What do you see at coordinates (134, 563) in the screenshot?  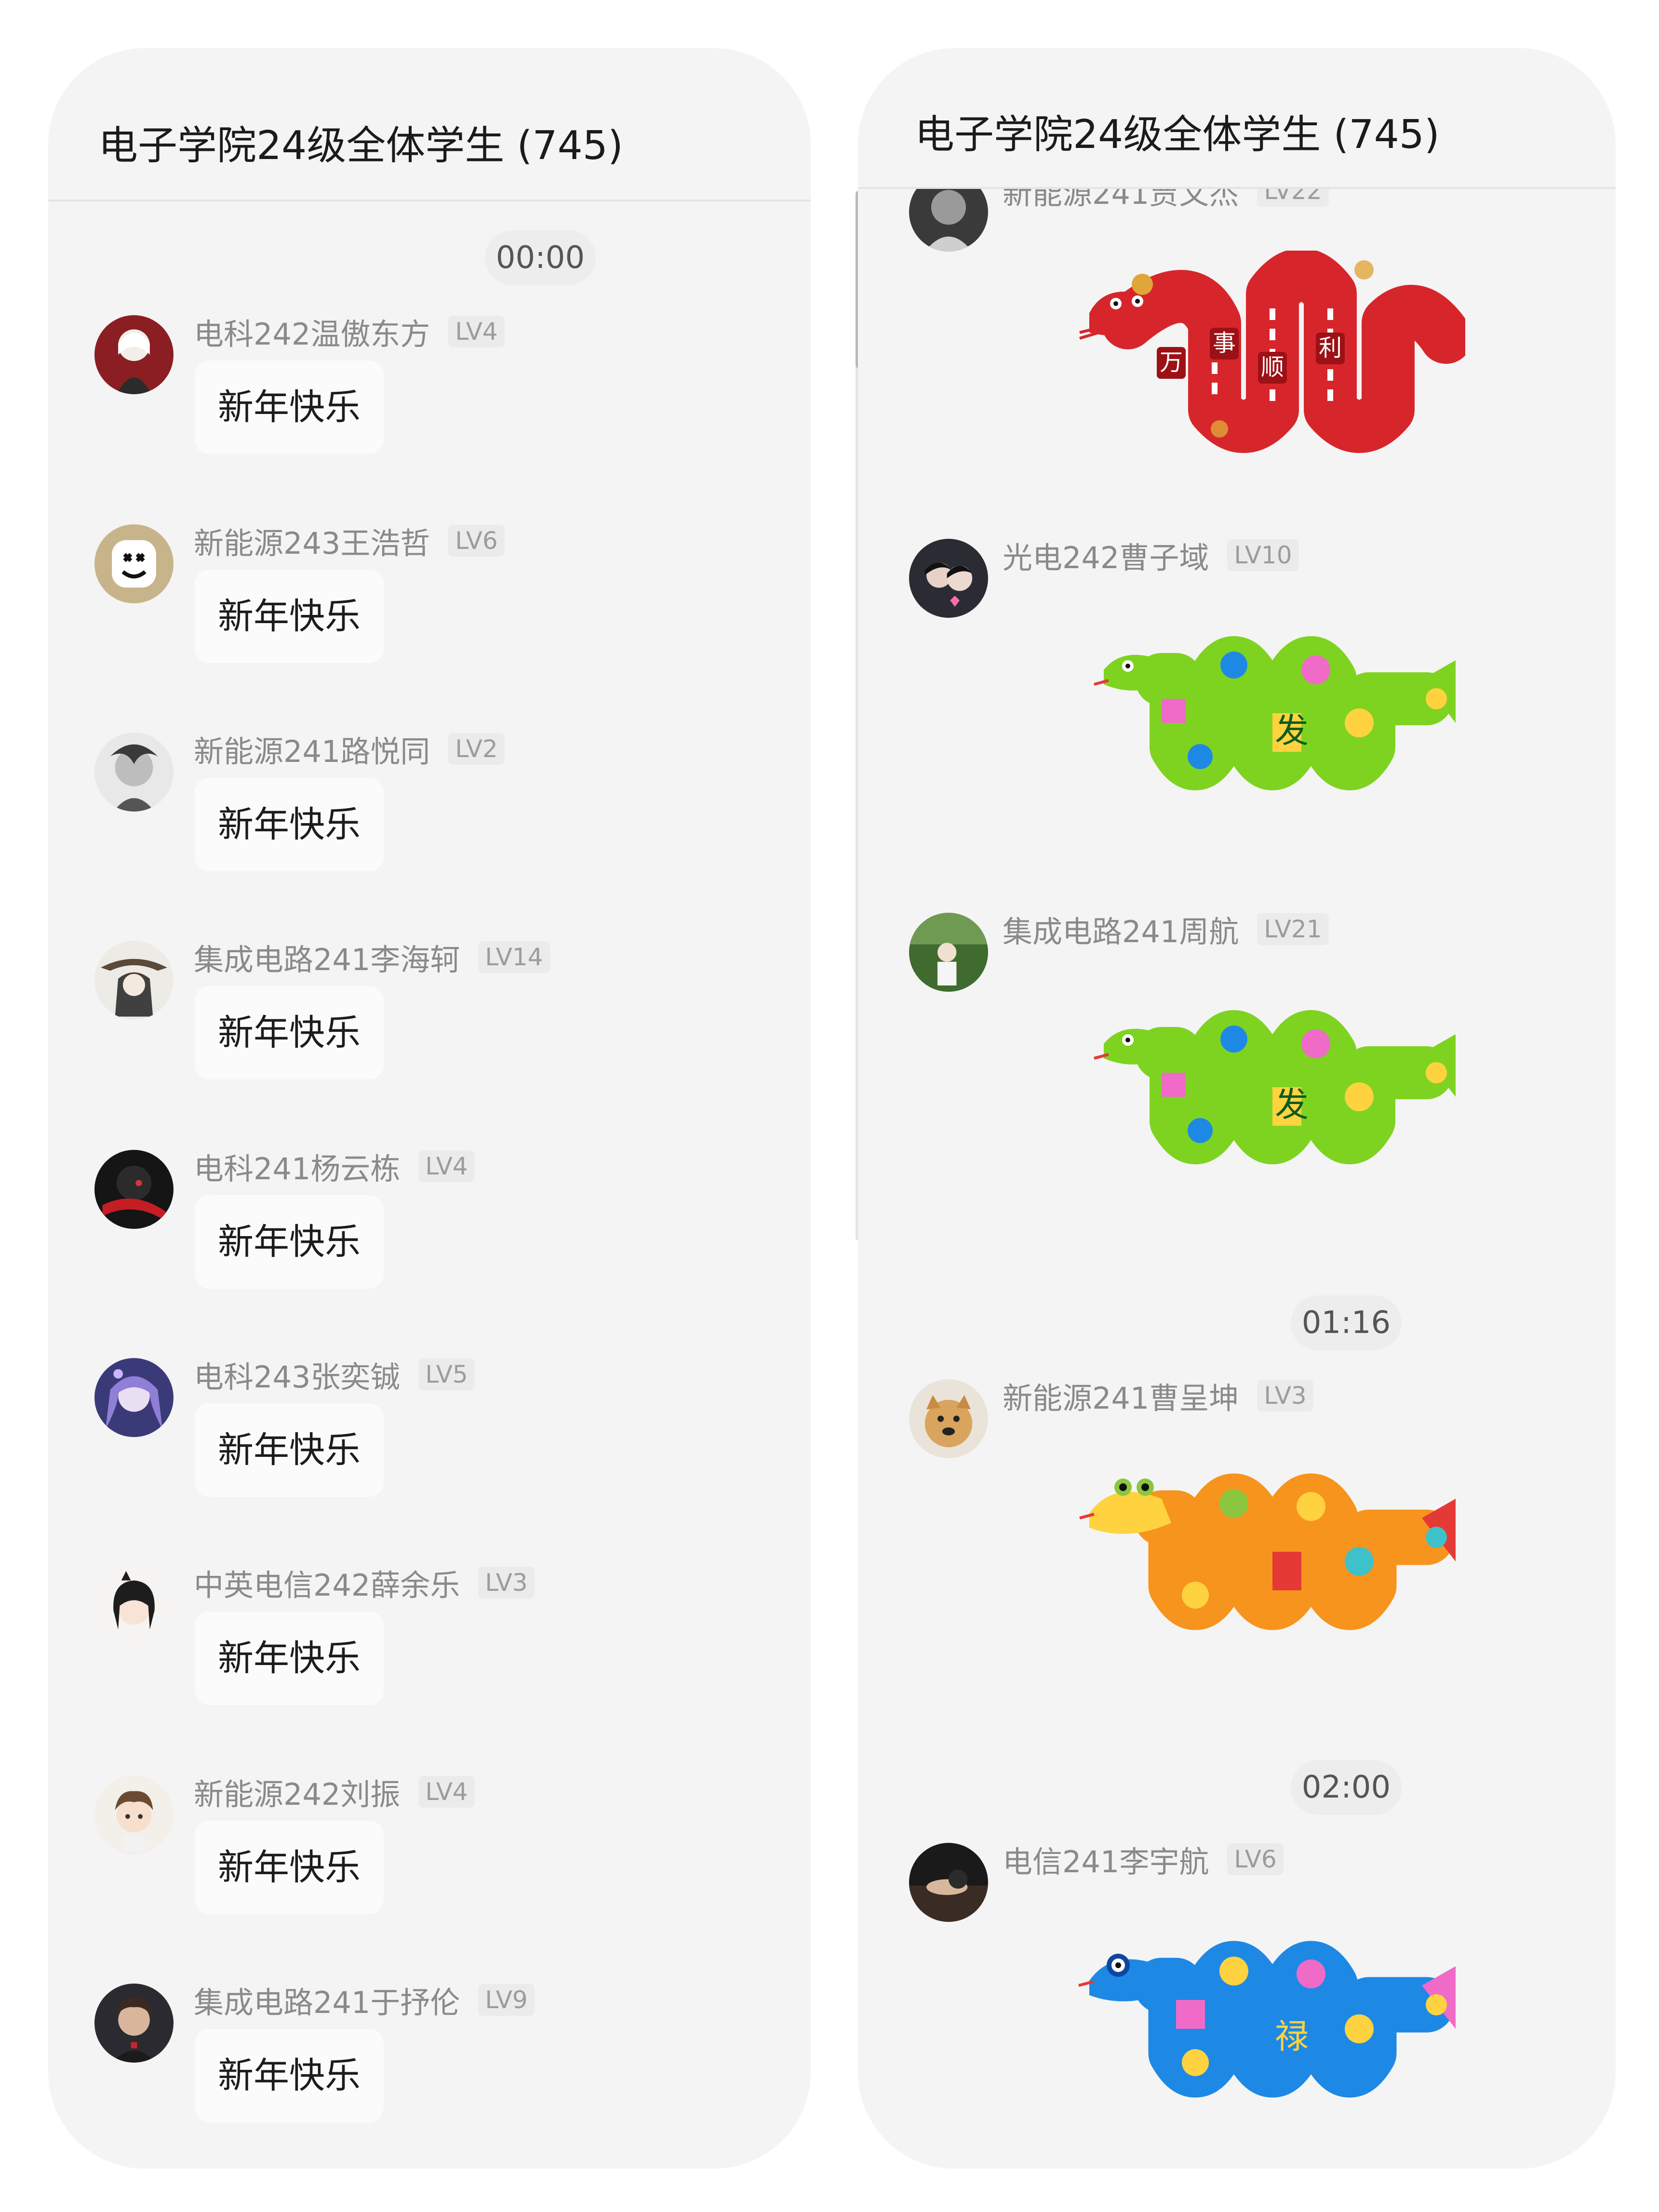 I see `marshmello-avatar` at bounding box center [134, 563].